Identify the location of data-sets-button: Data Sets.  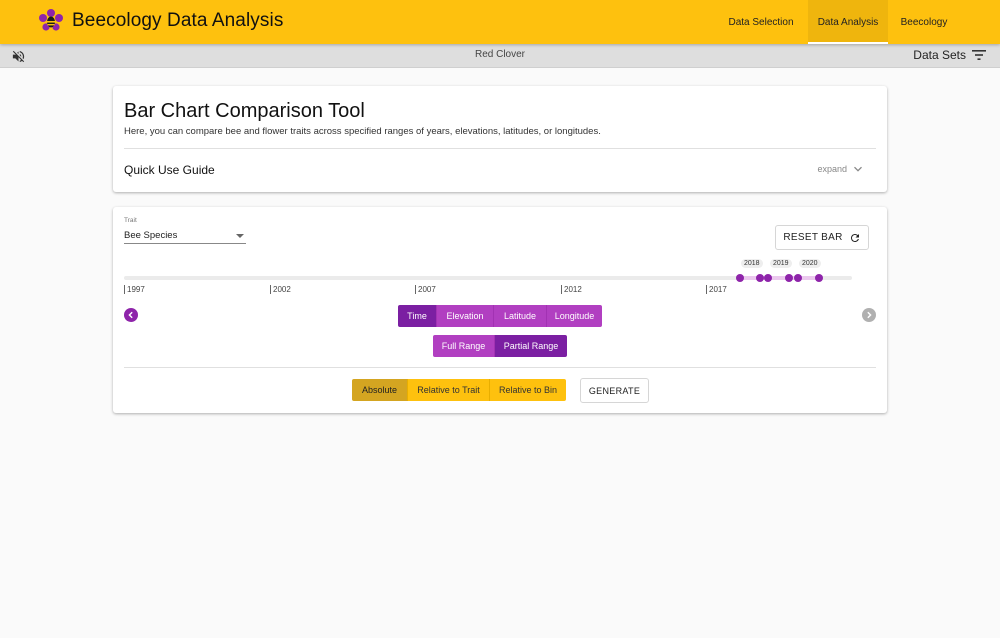
(949, 55).